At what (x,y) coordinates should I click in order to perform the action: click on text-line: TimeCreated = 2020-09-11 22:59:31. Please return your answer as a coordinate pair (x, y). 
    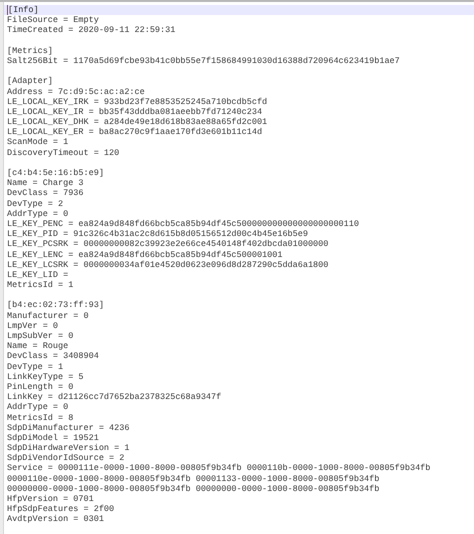
    Looking at the image, I should click on (91, 30).